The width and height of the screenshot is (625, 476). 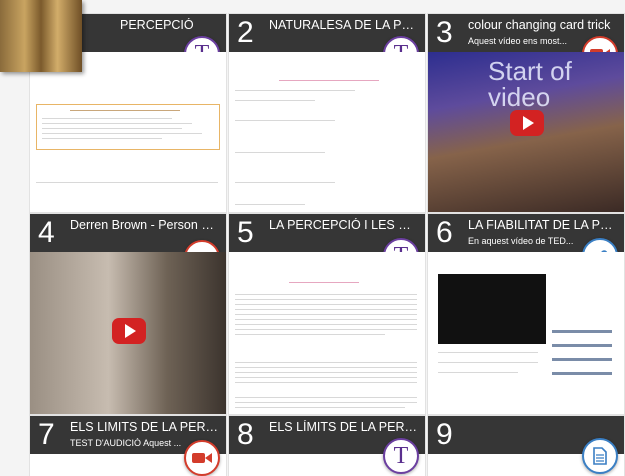 I want to click on video-thumbnail, so click(x=128, y=333).